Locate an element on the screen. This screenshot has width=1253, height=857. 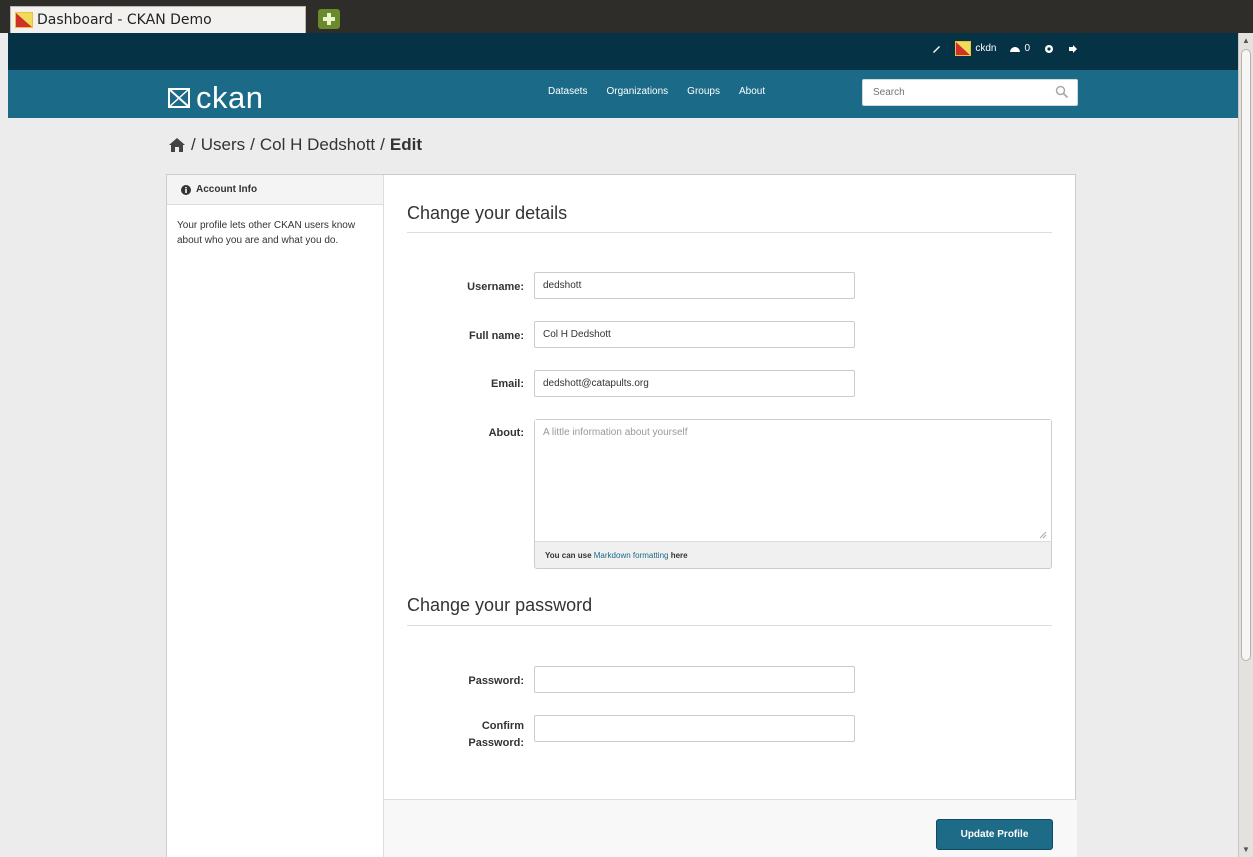
about-label: About: is located at coordinates (506, 433).